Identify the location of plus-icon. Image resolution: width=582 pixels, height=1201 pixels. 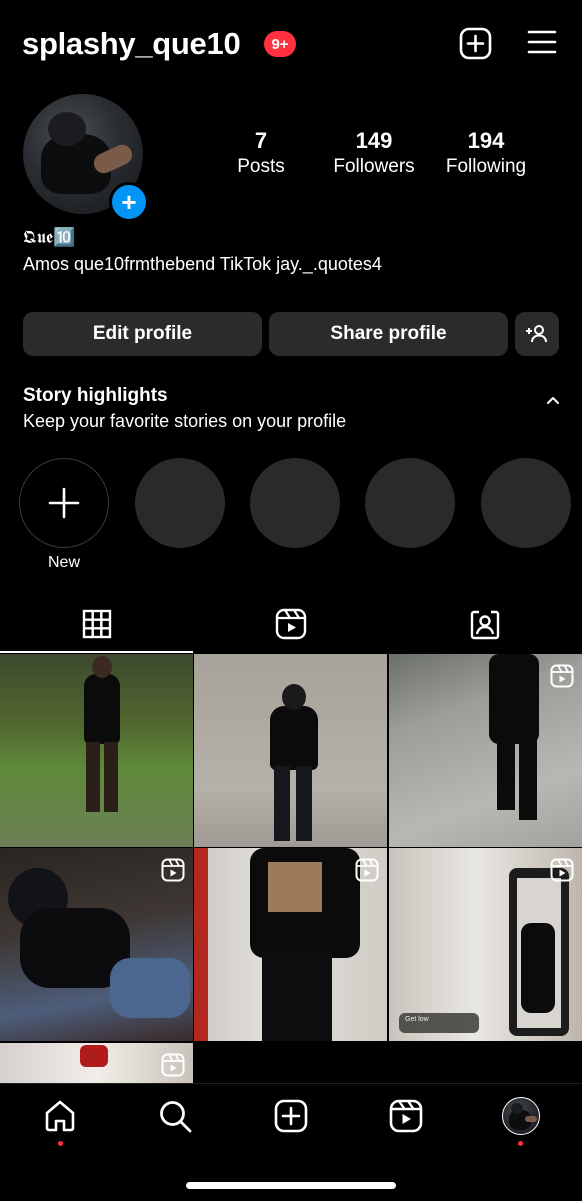
(64, 503).